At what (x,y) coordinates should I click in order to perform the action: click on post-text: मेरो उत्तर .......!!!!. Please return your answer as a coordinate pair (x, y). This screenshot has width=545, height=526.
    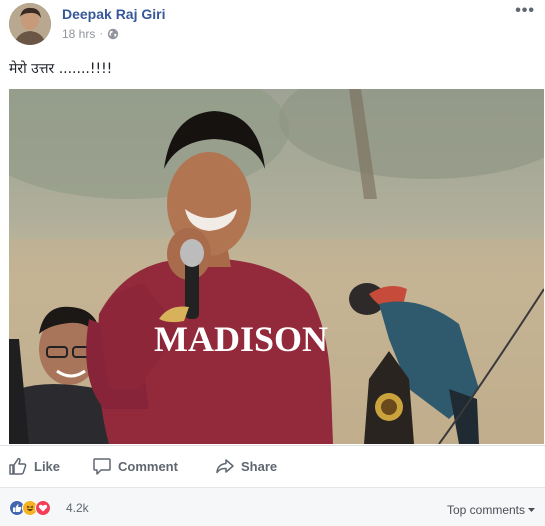
    Looking at the image, I should click on (61, 69).